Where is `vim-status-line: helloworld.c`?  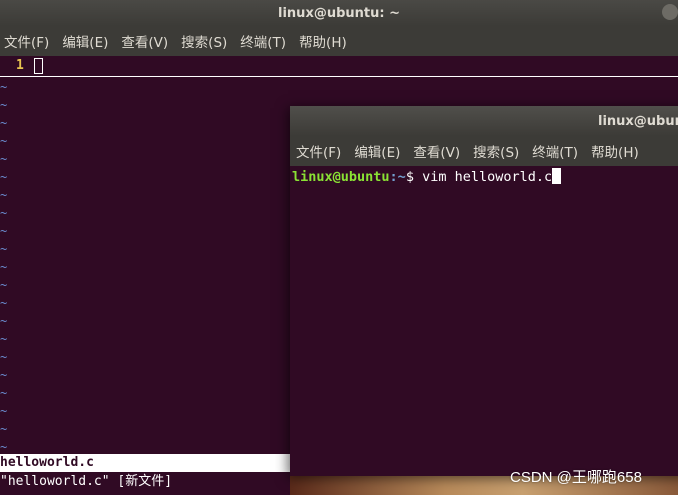
vim-status-line: helloworld.c is located at coordinates (145, 463).